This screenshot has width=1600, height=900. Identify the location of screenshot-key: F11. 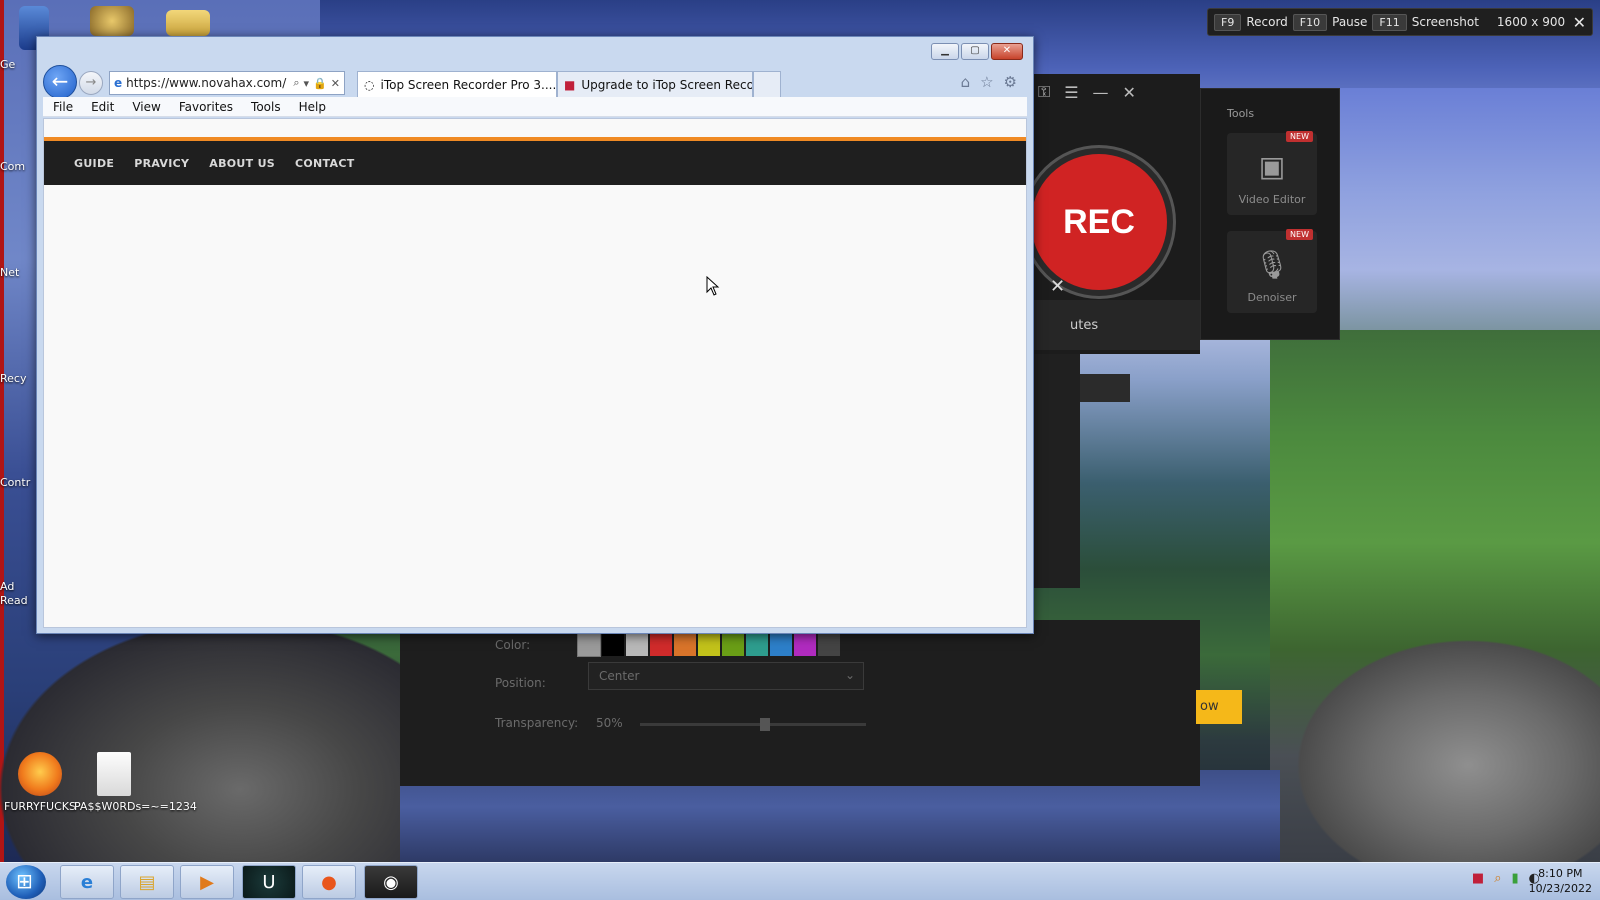
(1389, 22).